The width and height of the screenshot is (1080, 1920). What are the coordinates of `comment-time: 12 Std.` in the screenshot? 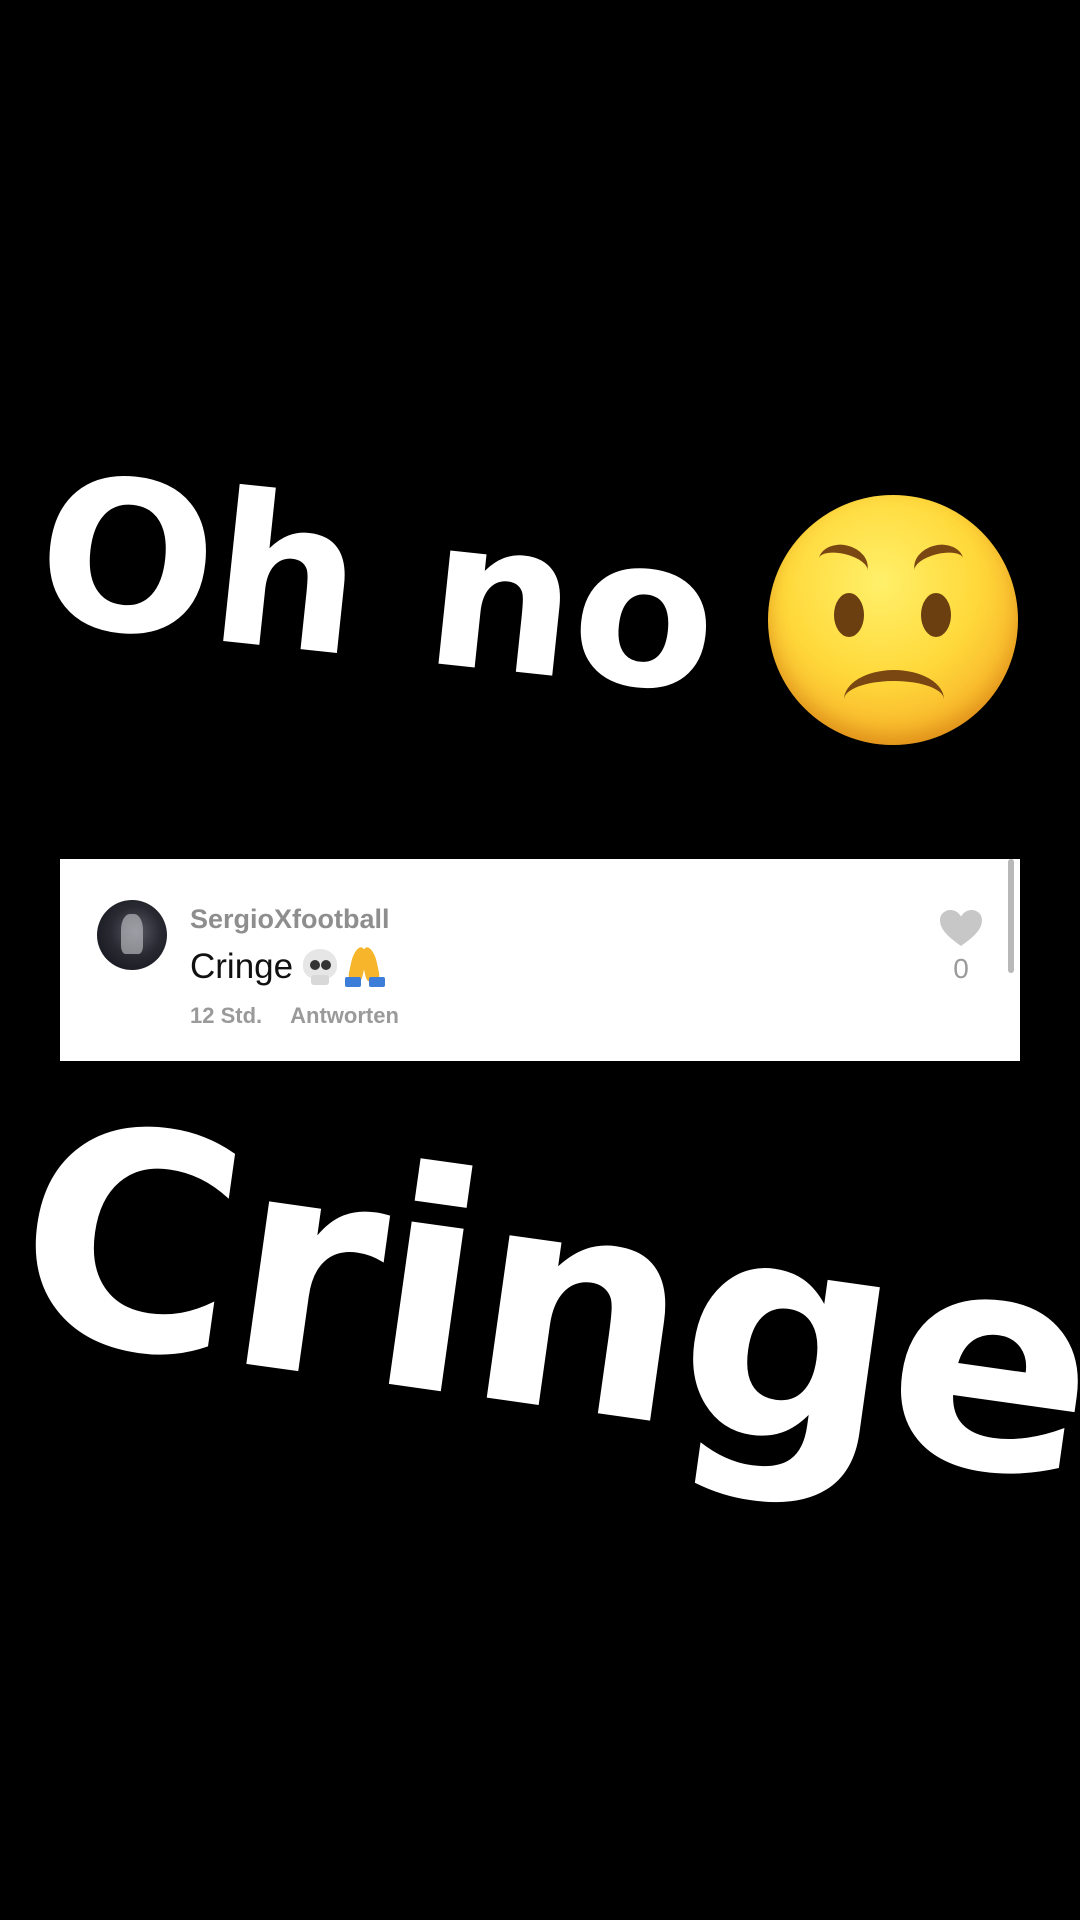 It's located at (226, 1015).